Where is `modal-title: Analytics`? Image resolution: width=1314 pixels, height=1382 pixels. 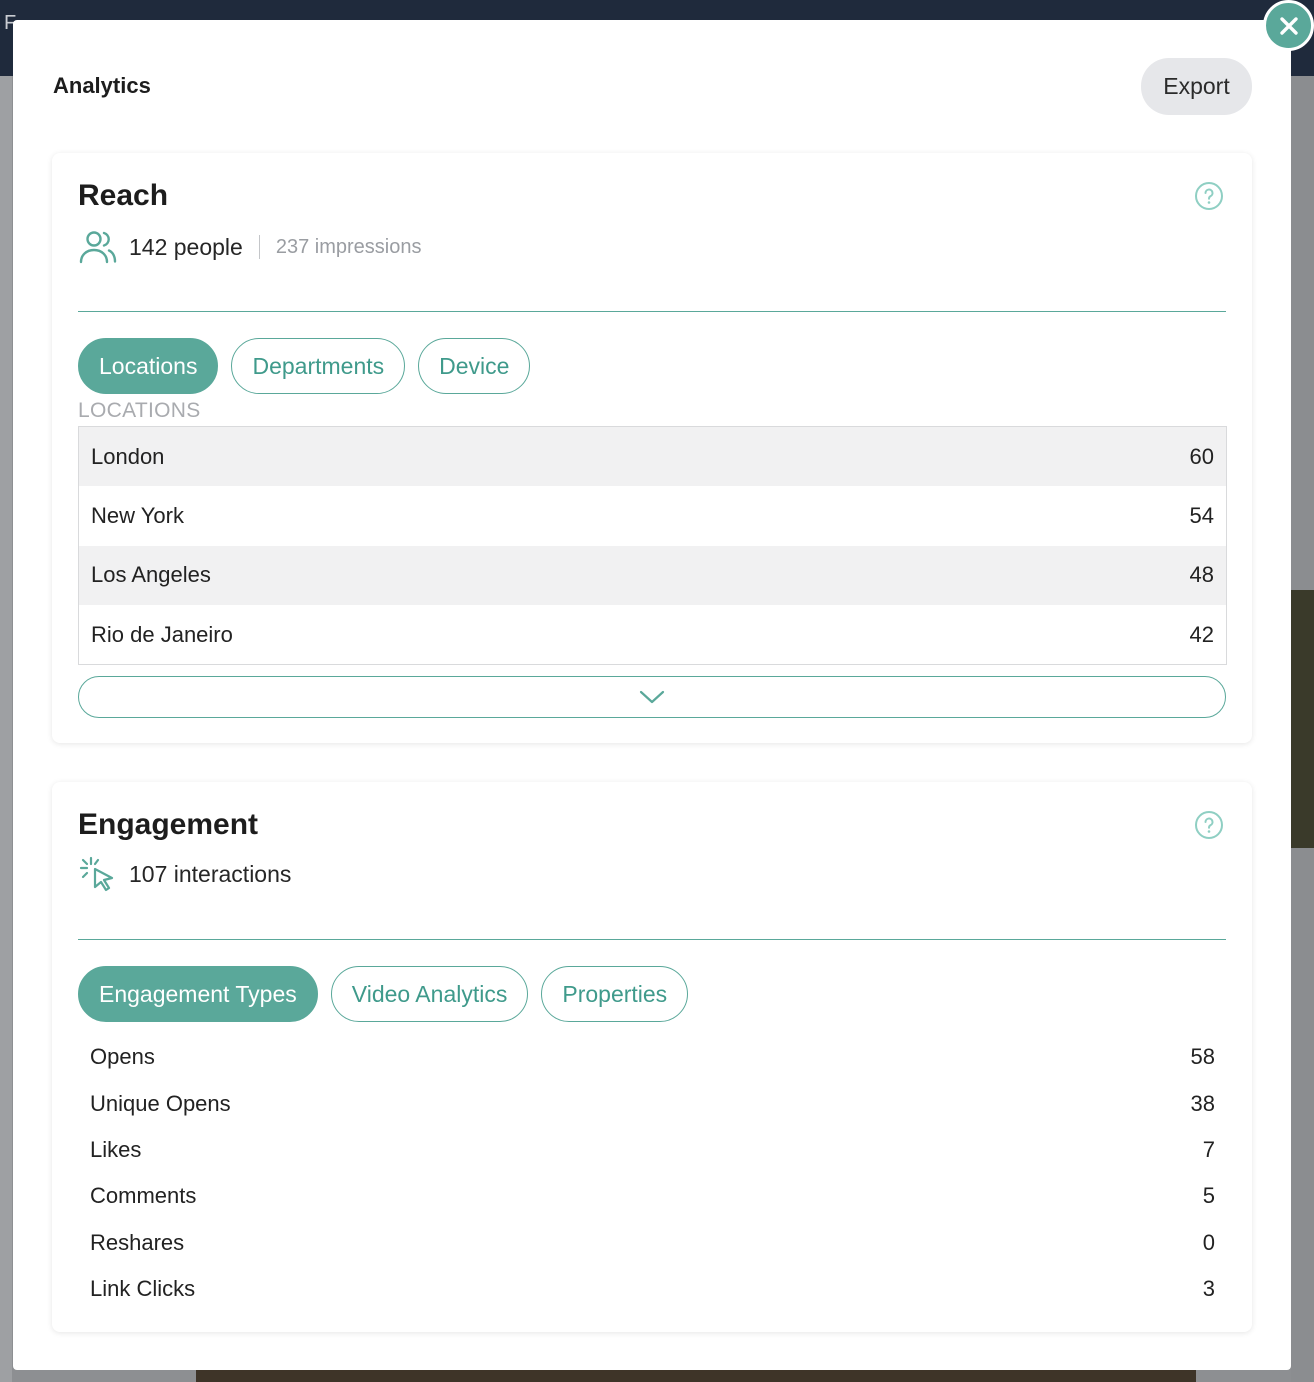
modal-title: Analytics is located at coordinates (102, 85).